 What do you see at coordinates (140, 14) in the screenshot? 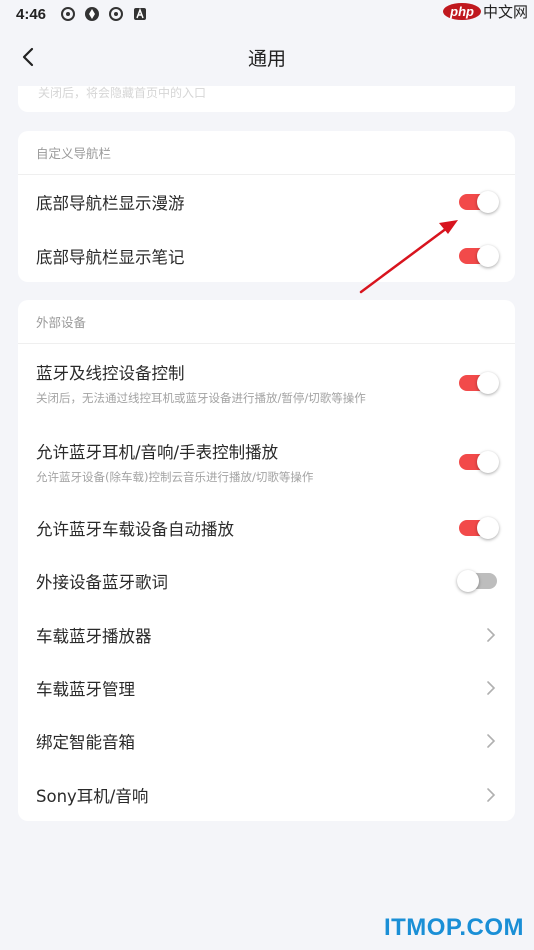
I see `font-app-icon` at bounding box center [140, 14].